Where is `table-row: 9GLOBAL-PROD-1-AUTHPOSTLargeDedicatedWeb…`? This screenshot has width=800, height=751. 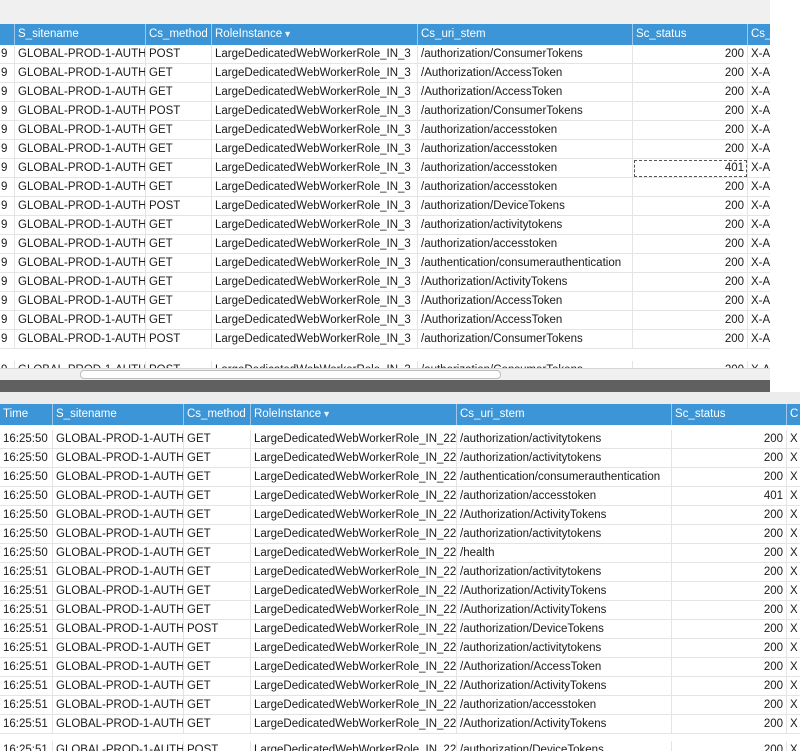 table-row: 9GLOBAL-PROD-1-AUTHPOSTLargeDedicatedWeb… is located at coordinates (385, 111).